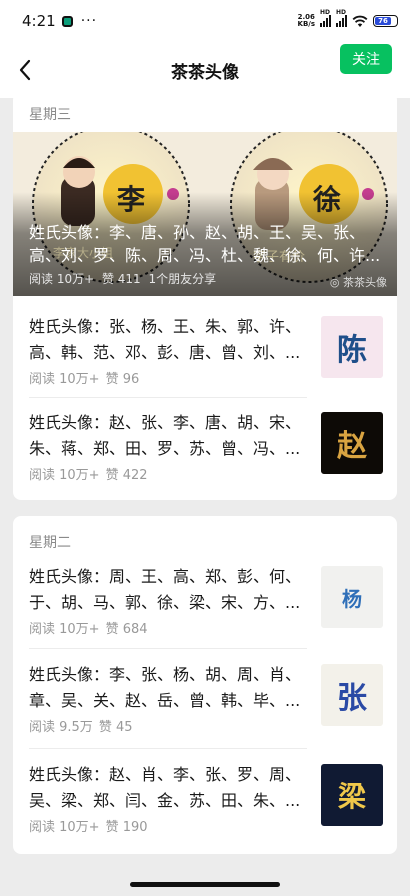  What do you see at coordinates (50, 115) in the screenshot?
I see `day-label: 星期三` at bounding box center [50, 115].